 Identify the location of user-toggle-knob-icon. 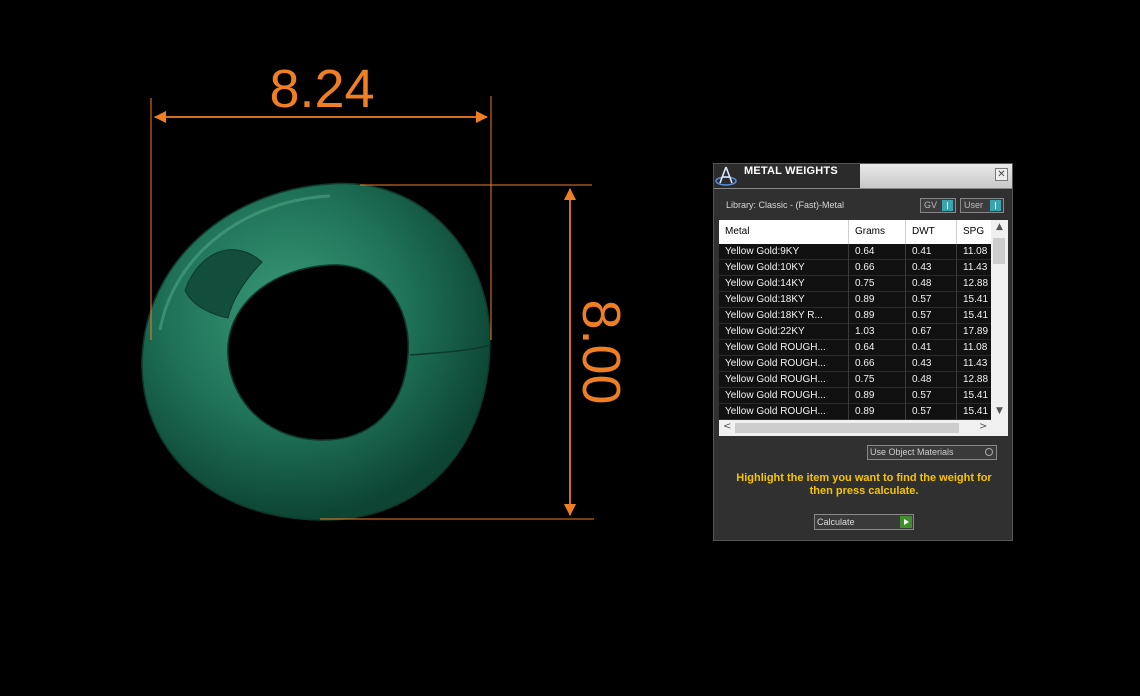
(995, 205).